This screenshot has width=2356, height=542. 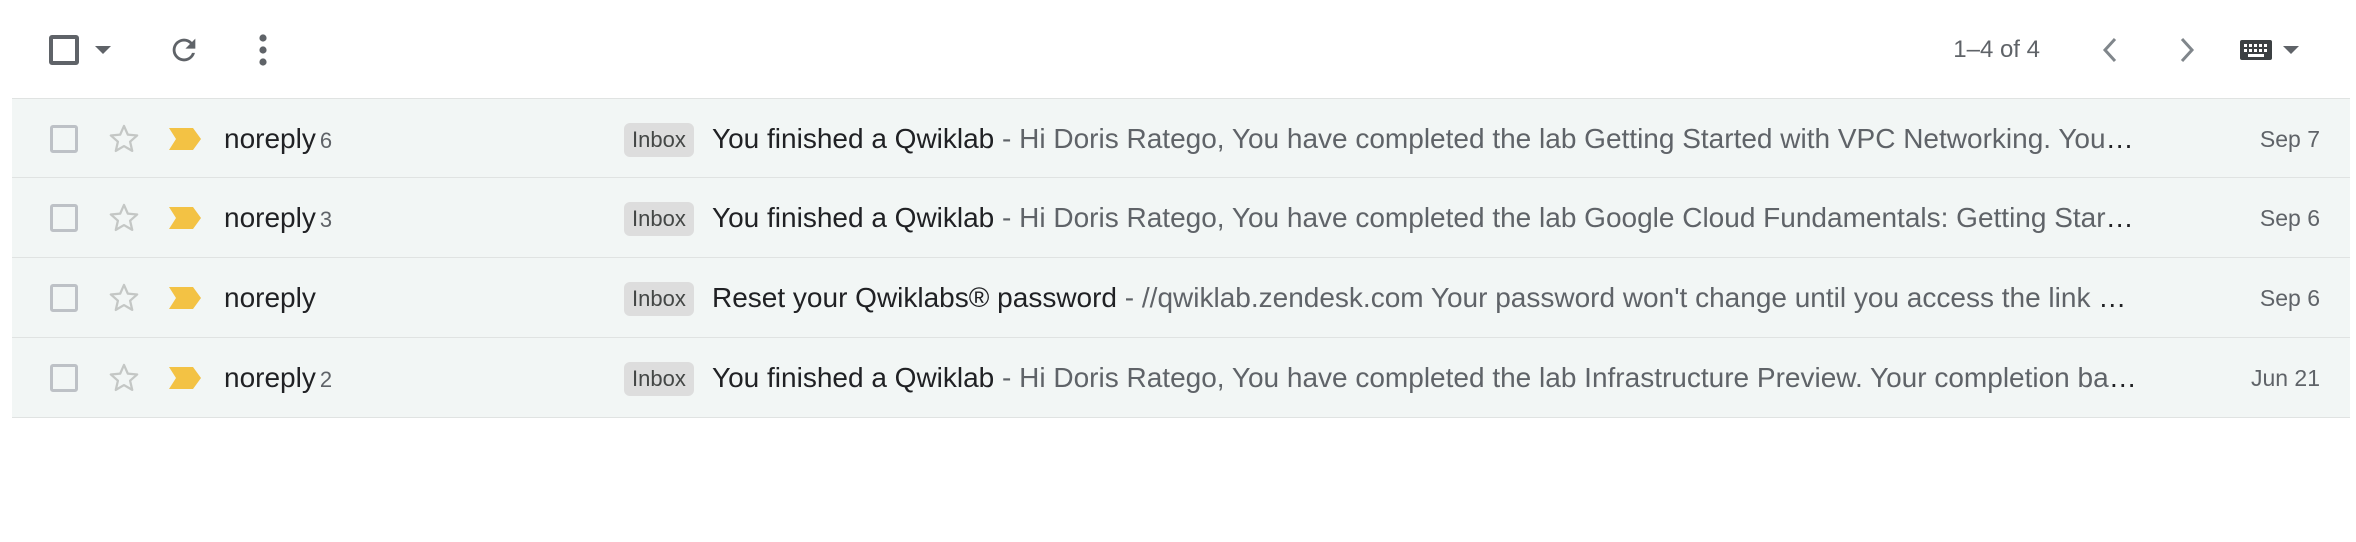 I want to click on chevron-right-icon, so click(x=2187, y=50).